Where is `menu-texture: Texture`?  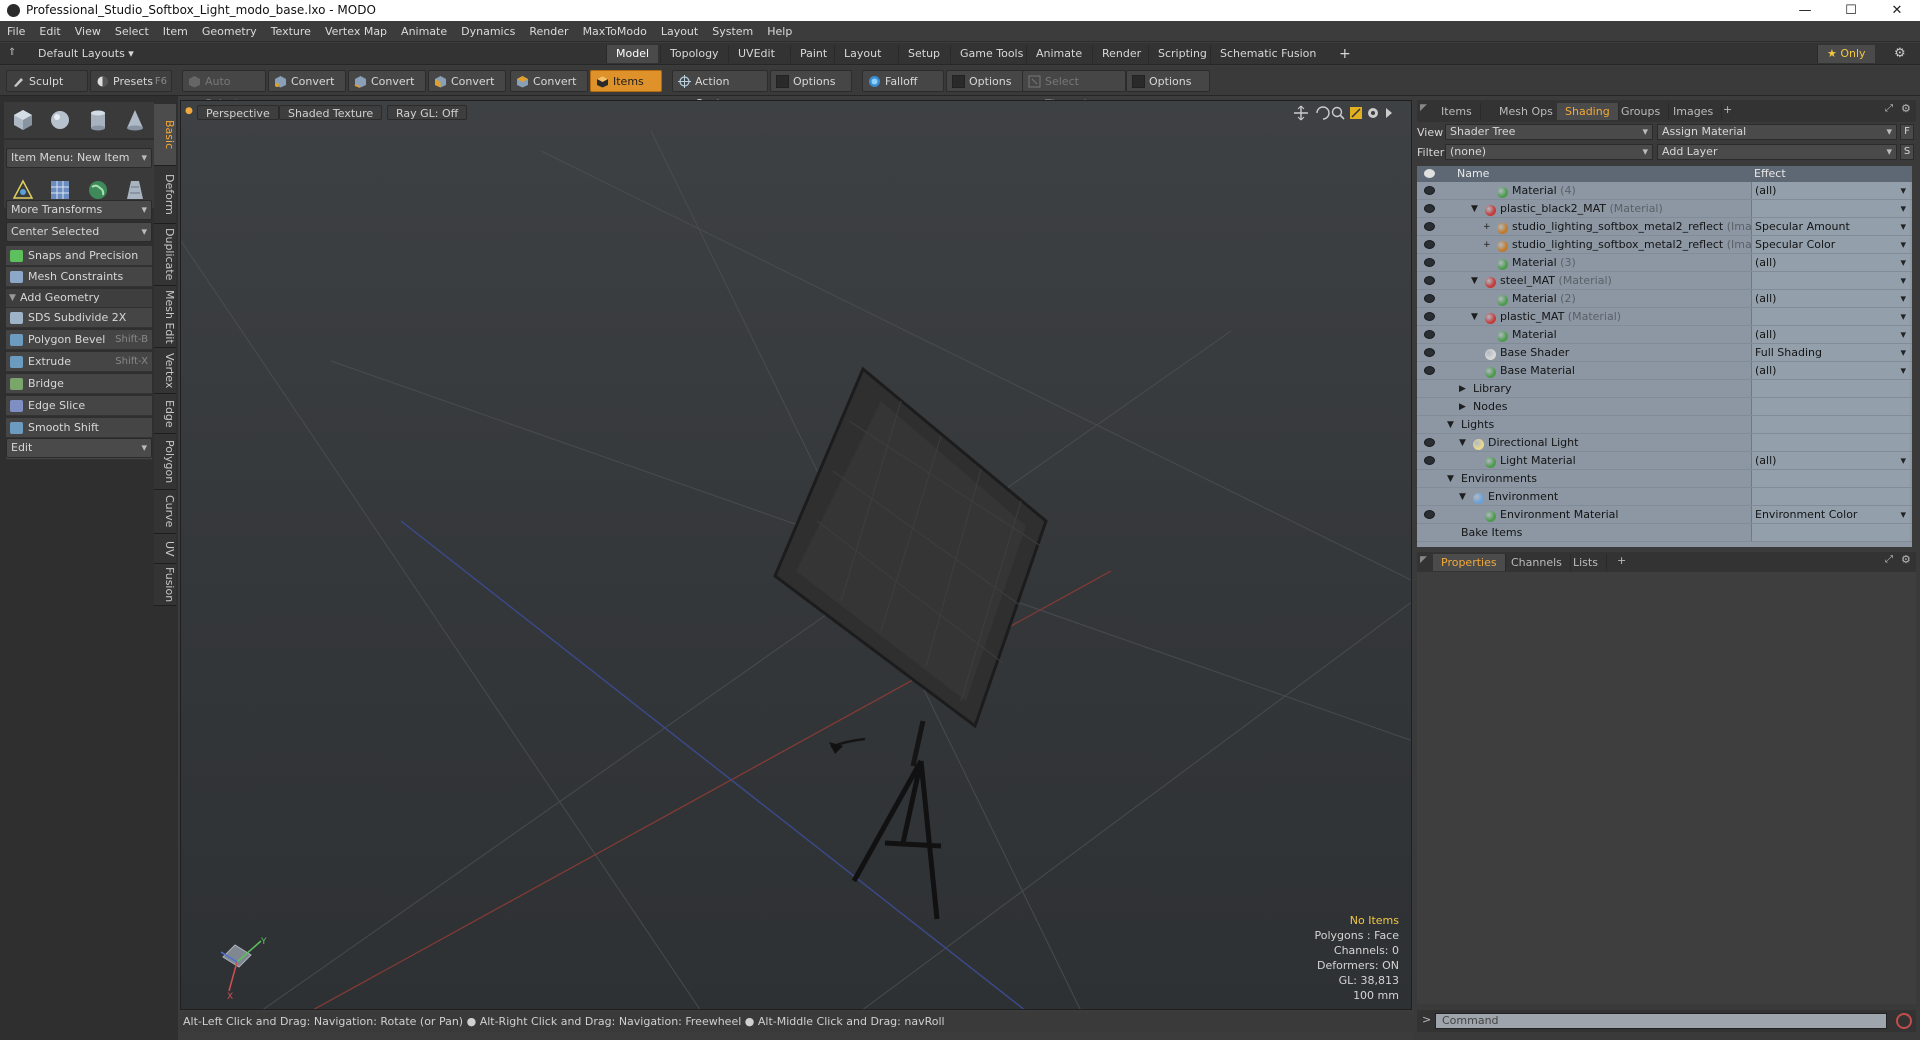 menu-texture: Texture is located at coordinates (291, 31).